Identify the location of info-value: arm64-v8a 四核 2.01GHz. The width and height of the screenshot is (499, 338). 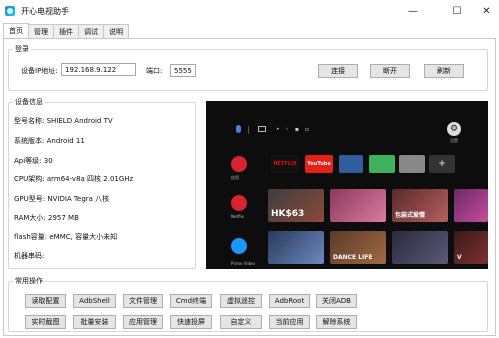
(90, 179).